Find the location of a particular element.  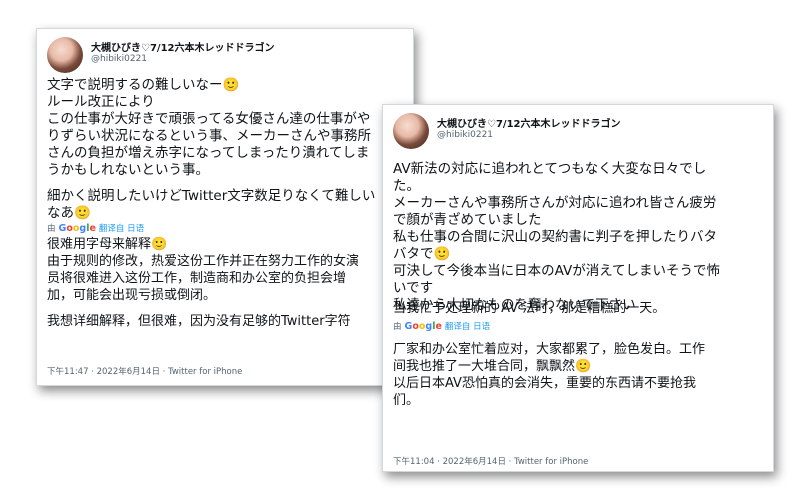

tweet-text-line: で顔が青ざめていました is located at coordinates (467, 220).